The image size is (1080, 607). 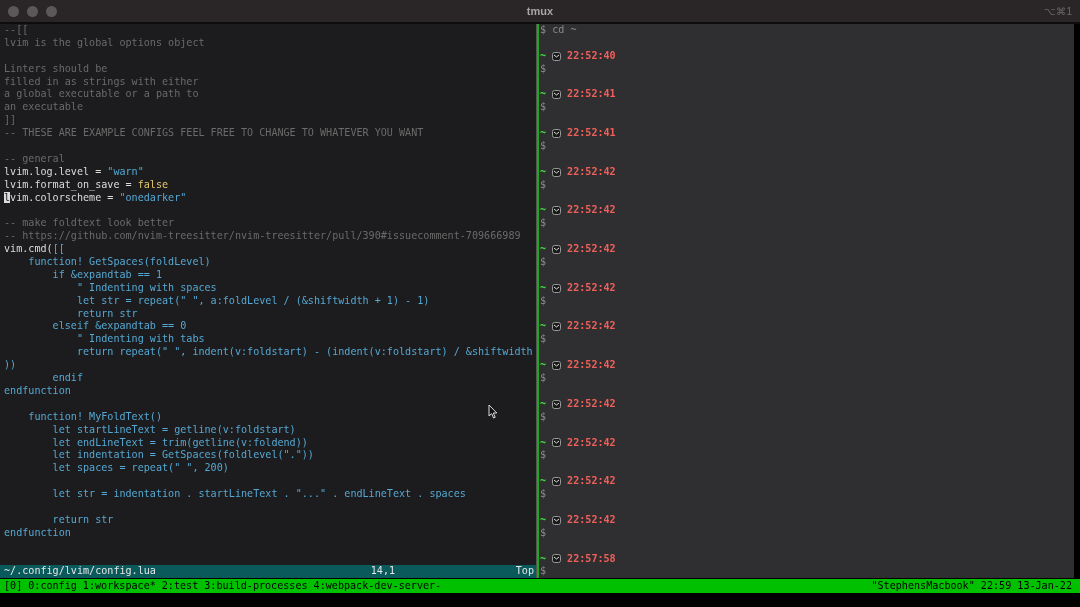 I want to click on code-line: Linters should be, so click(x=56, y=69).